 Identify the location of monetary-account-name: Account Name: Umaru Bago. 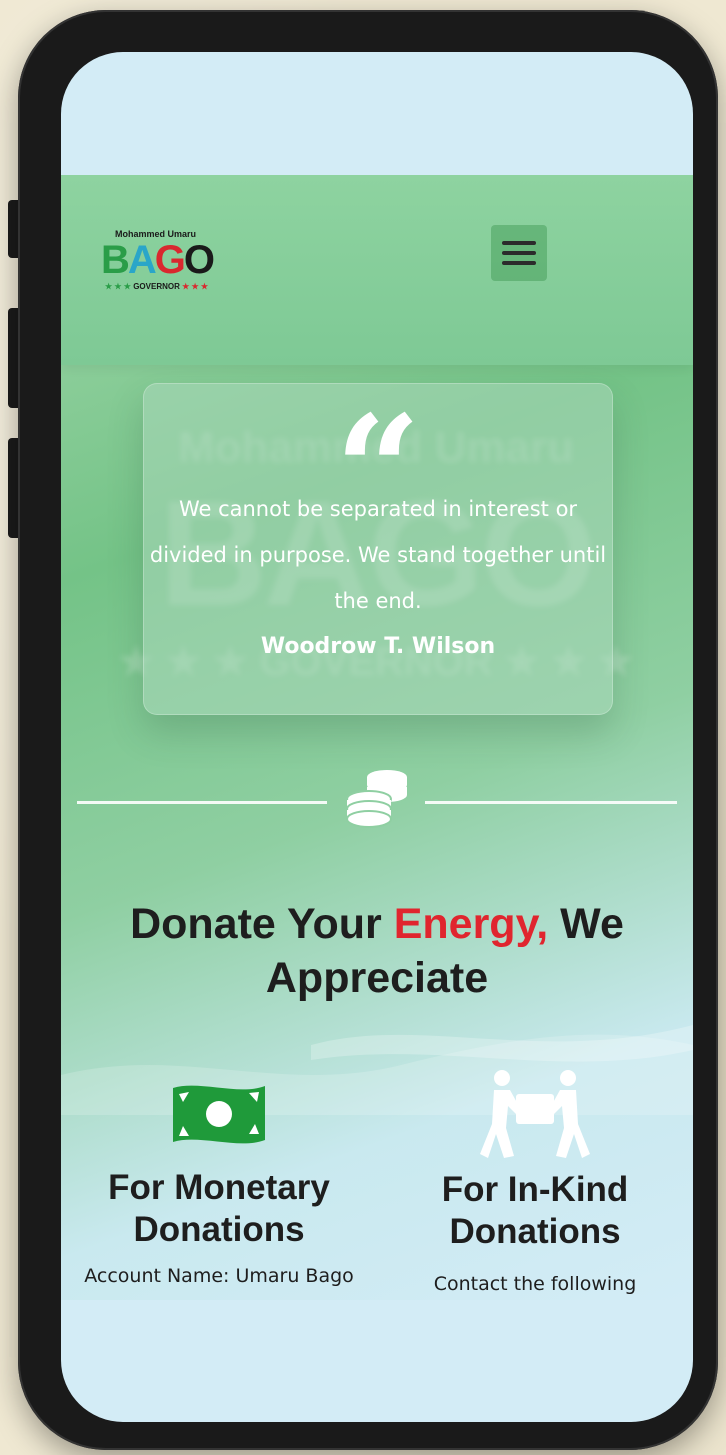
(219, 1276).